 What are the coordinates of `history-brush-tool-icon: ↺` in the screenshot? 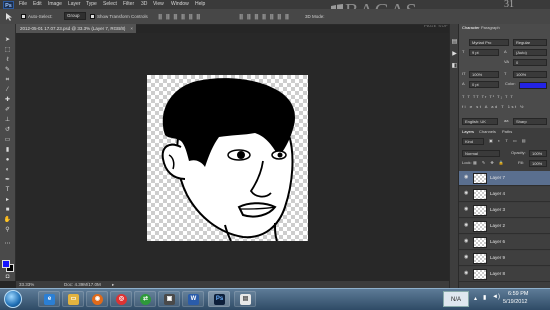 It's located at (7, 130).